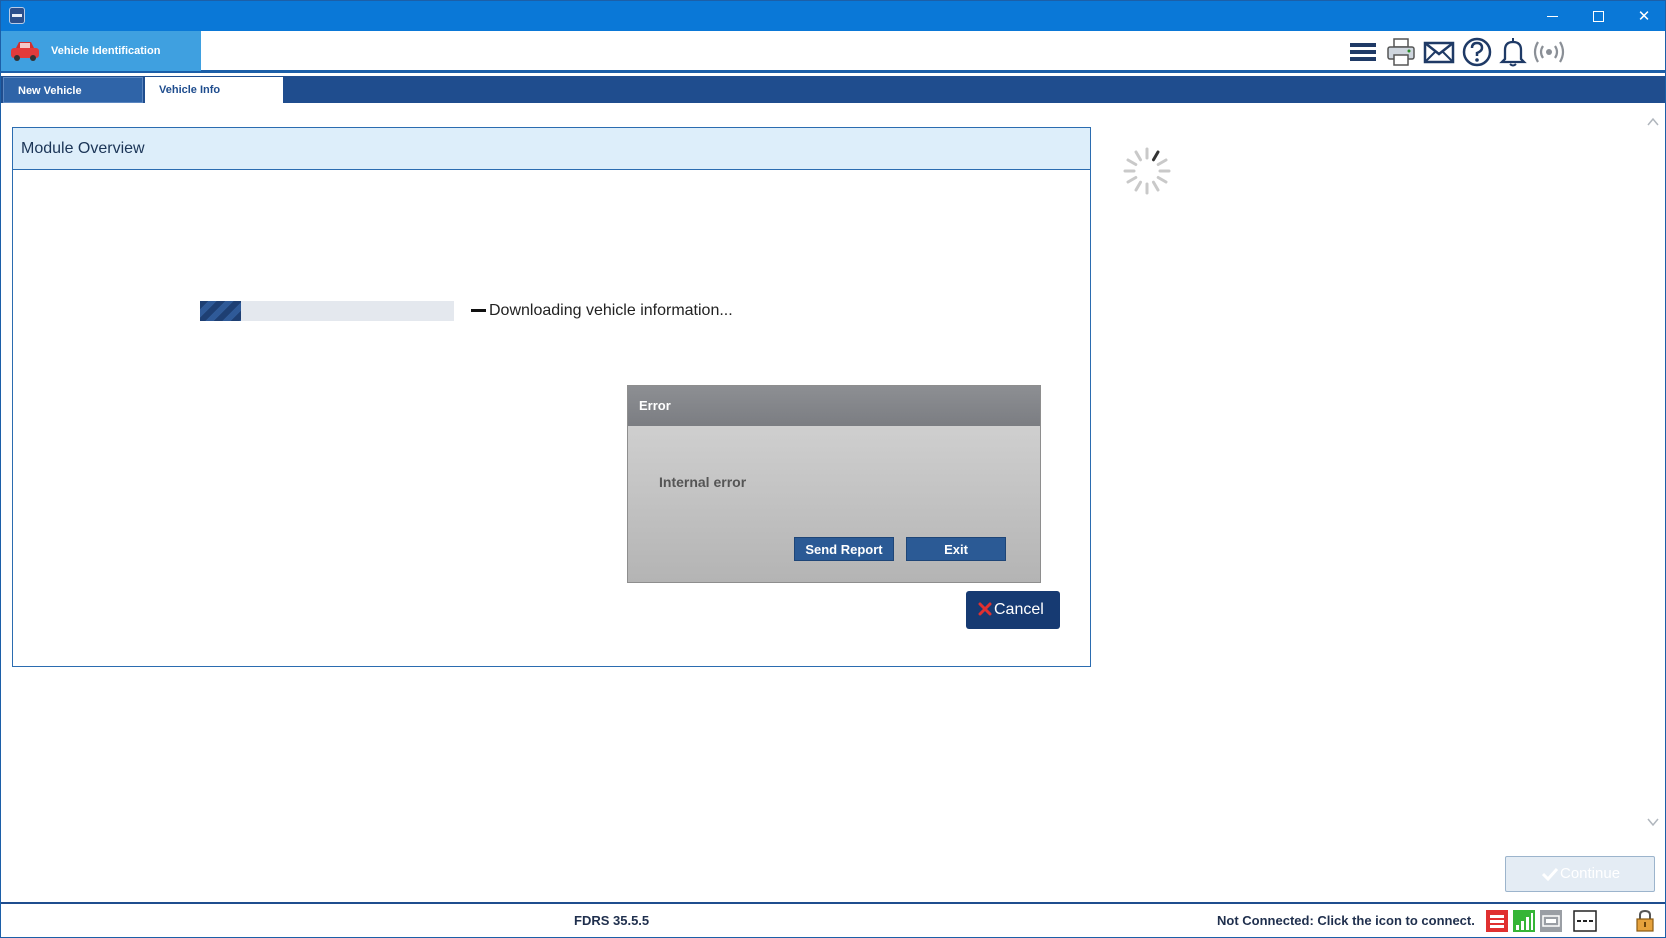 The height and width of the screenshot is (938, 1666). I want to click on error-dialog-title: Error, so click(834, 406).